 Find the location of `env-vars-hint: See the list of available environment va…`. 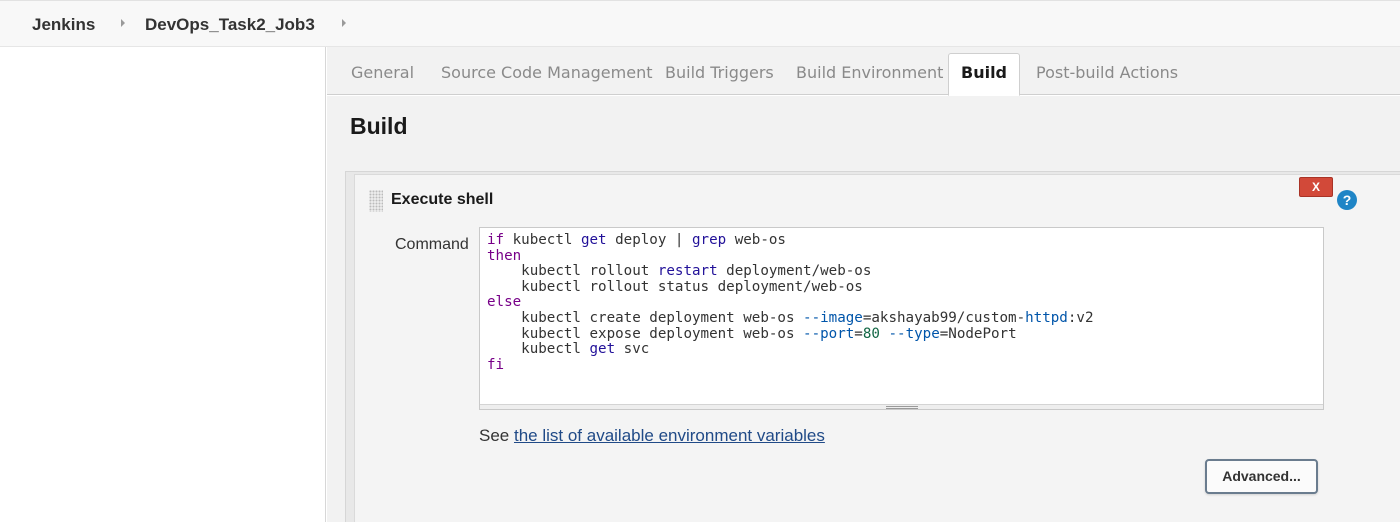

env-vars-hint: See the list of available environment va… is located at coordinates (652, 436).